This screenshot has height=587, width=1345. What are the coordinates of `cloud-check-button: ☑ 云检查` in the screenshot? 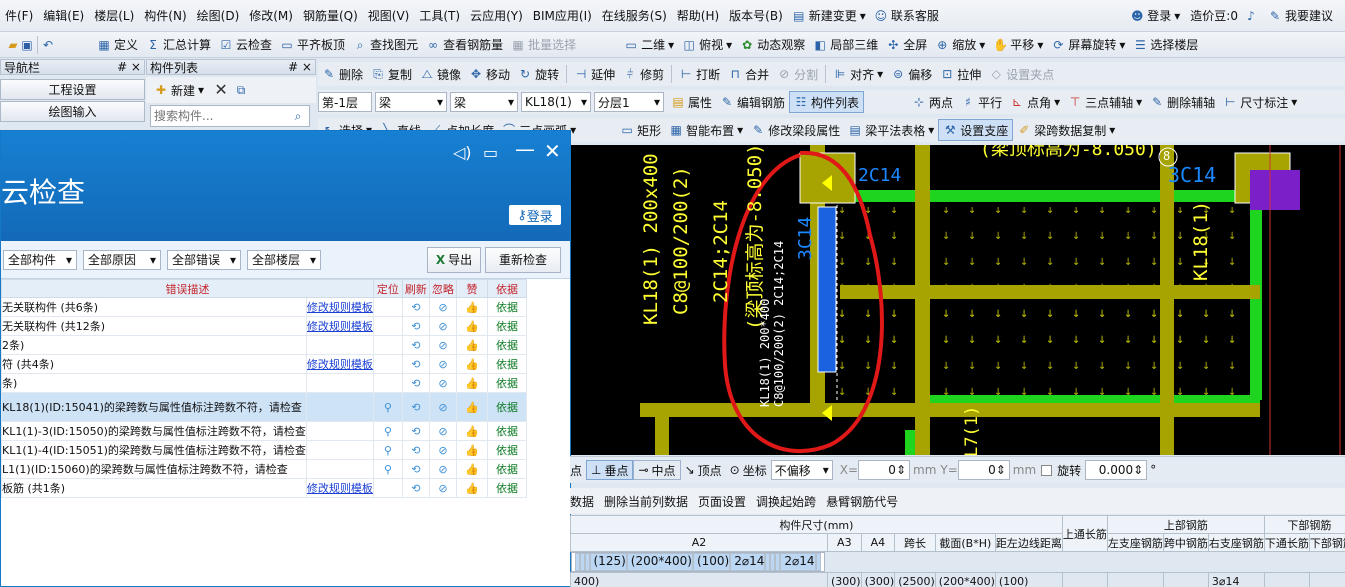 It's located at (245, 45).